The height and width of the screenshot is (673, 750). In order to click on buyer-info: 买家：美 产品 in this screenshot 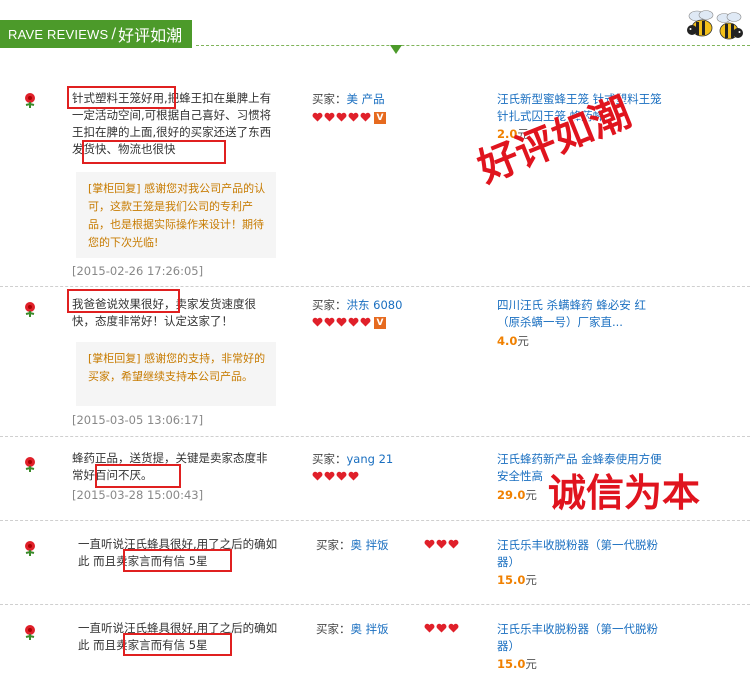, I will do `click(348, 99)`.